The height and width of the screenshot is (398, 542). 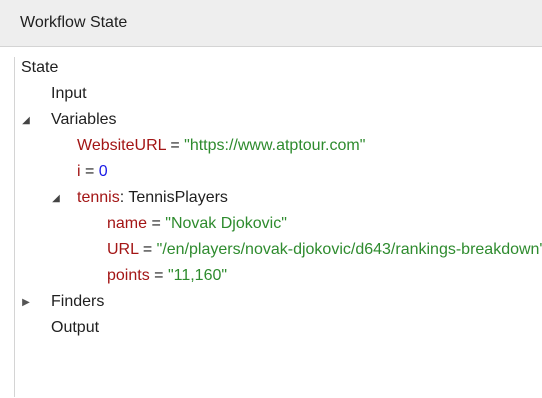 What do you see at coordinates (78, 301) in the screenshot?
I see `tree-node-finders-label: Finders` at bounding box center [78, 301].